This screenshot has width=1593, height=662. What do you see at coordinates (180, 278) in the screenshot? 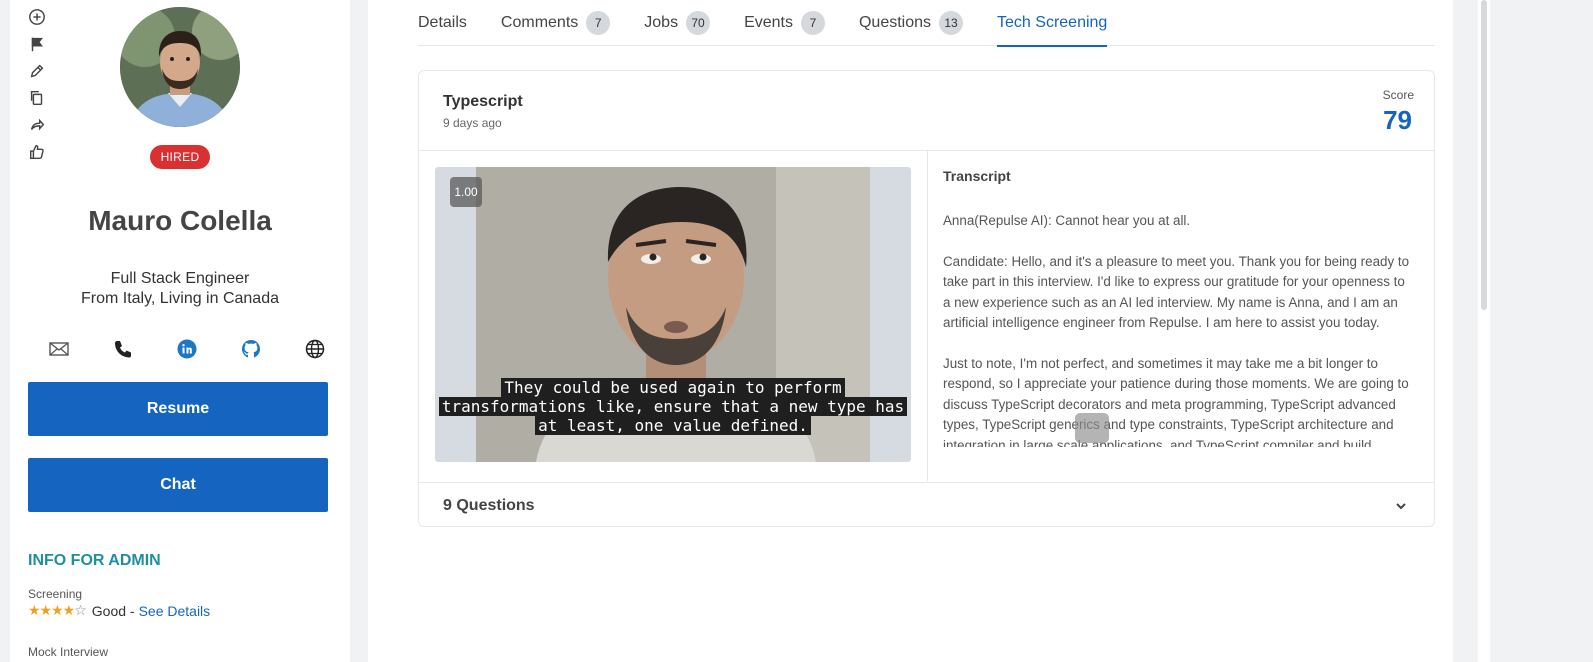
I see `candidate-role: Full Stack Engineer` at bounding box center [180, 278].